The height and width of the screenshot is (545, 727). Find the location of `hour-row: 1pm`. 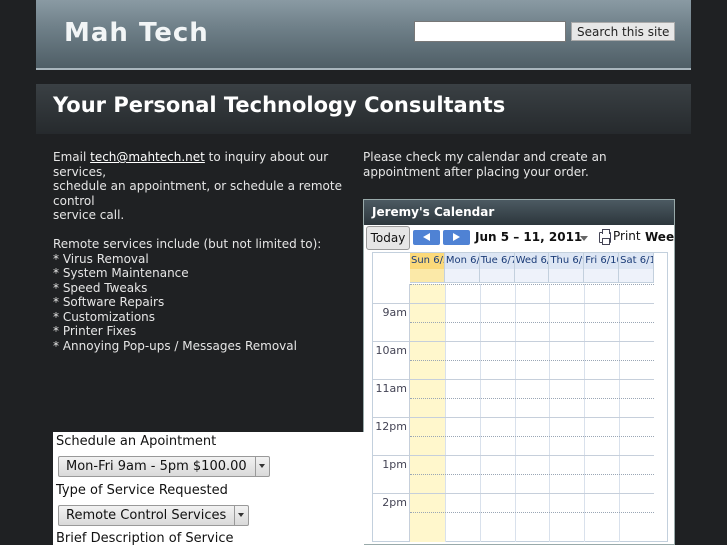

hour-row: 1pm is located at coordinates (513, 474).